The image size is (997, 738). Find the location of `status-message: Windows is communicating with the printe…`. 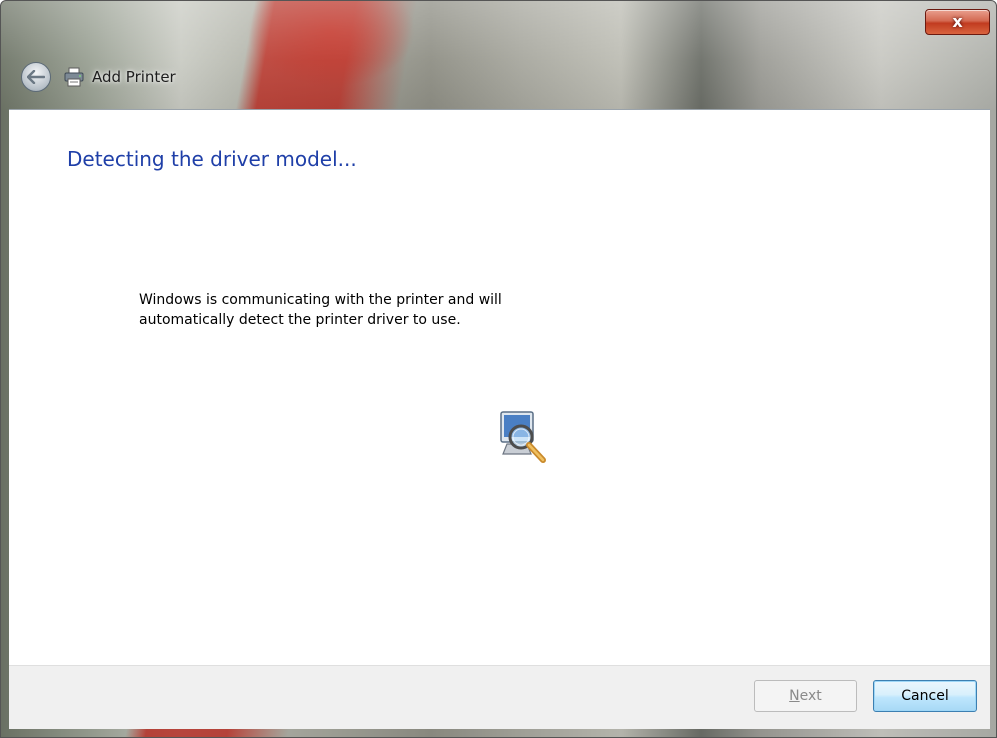

status-message: Windows is communicating with the printe… is located at coordinates (399, 310).